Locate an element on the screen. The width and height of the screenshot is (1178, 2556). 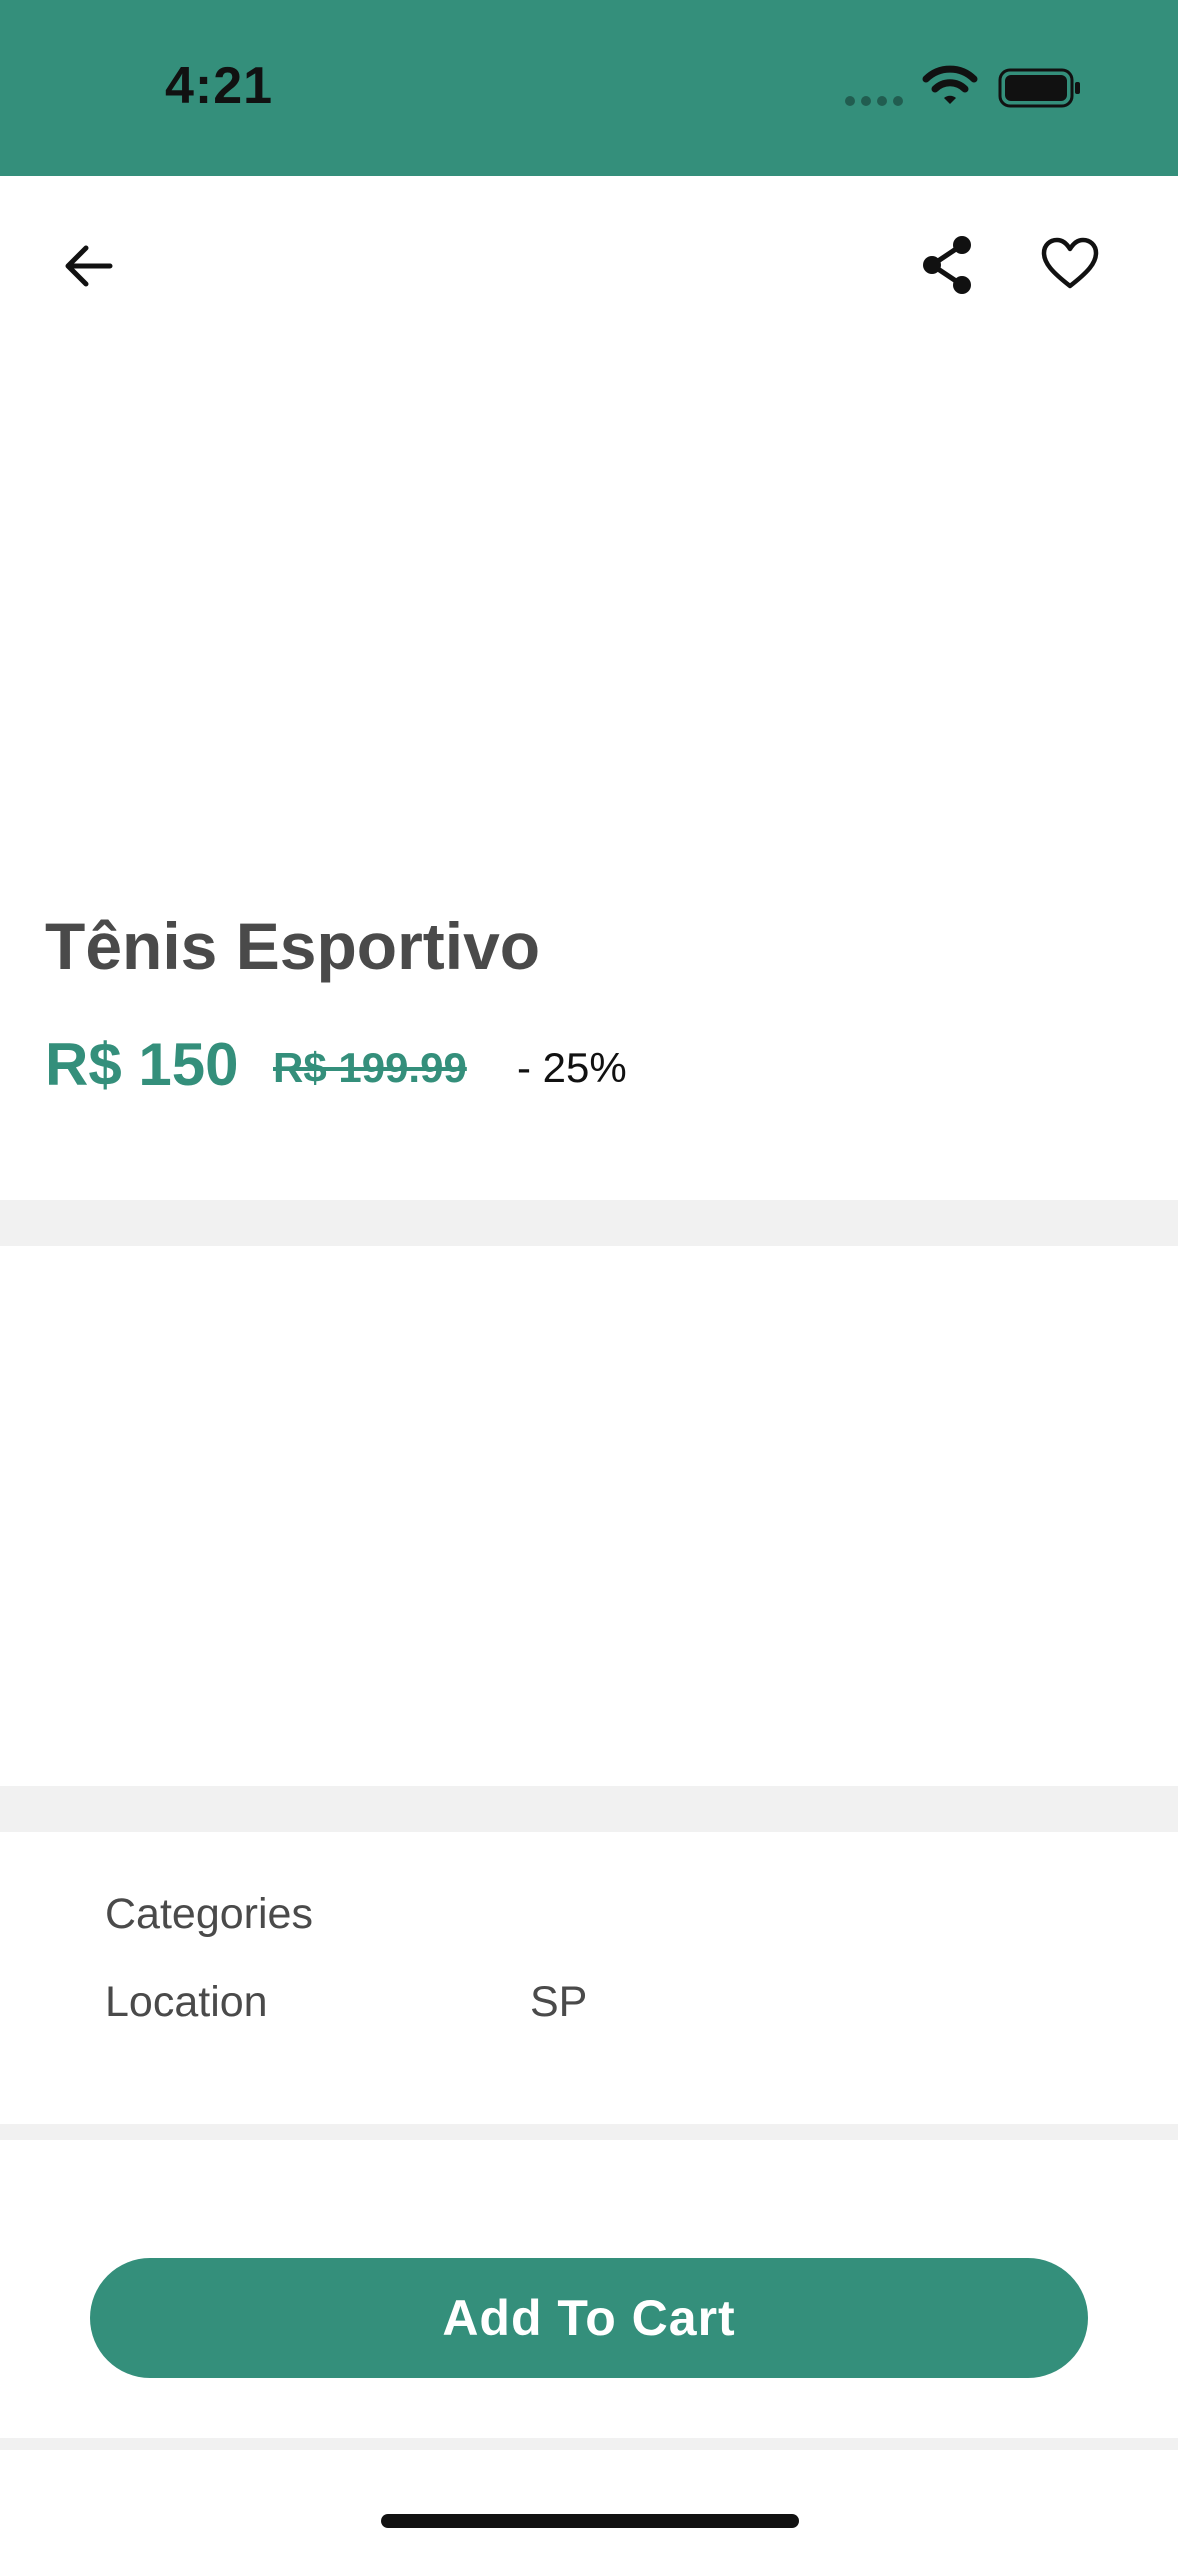
location-label: Location is located at coordinates (186, 2002).